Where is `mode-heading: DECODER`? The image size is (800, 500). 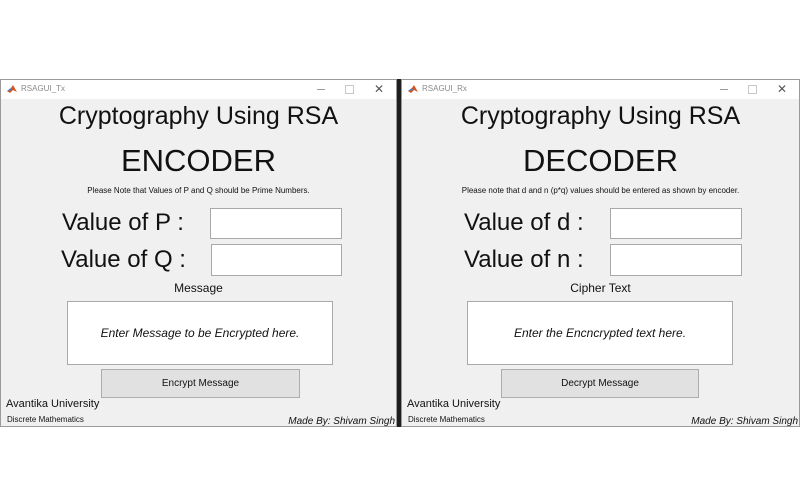 mode-heading: DECODER is located at coordinates (600, 160).